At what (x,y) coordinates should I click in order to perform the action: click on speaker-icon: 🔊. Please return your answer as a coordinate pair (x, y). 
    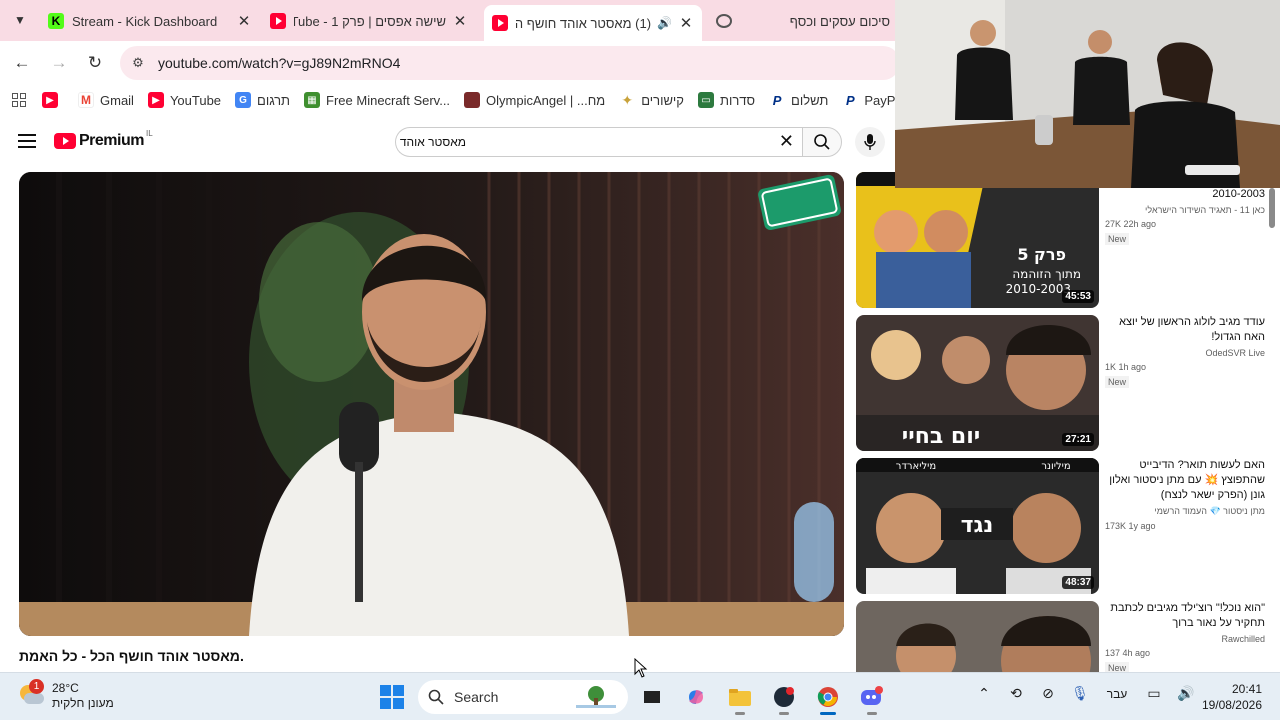
    Looking at the image, I should click on (664, 23).